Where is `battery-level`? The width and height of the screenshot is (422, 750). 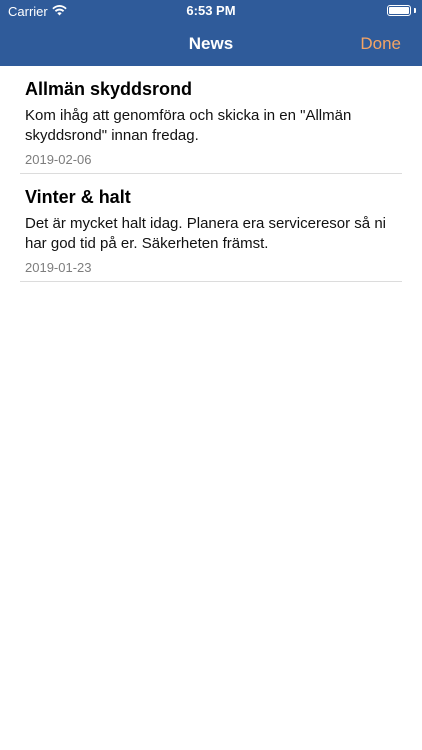 battery-level is located at coordinates (399, 10).